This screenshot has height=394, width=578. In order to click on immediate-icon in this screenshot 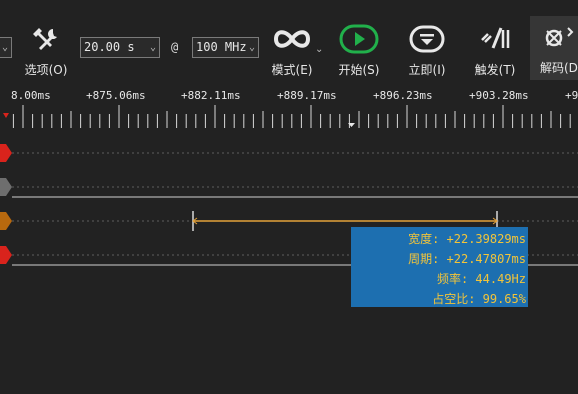, I will do `click(427, 39)`.